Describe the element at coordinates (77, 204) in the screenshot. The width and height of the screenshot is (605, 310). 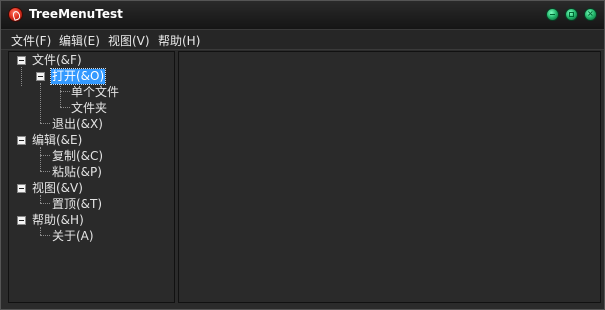
I see `tree-node-top: 置顶(&T)` at that location.